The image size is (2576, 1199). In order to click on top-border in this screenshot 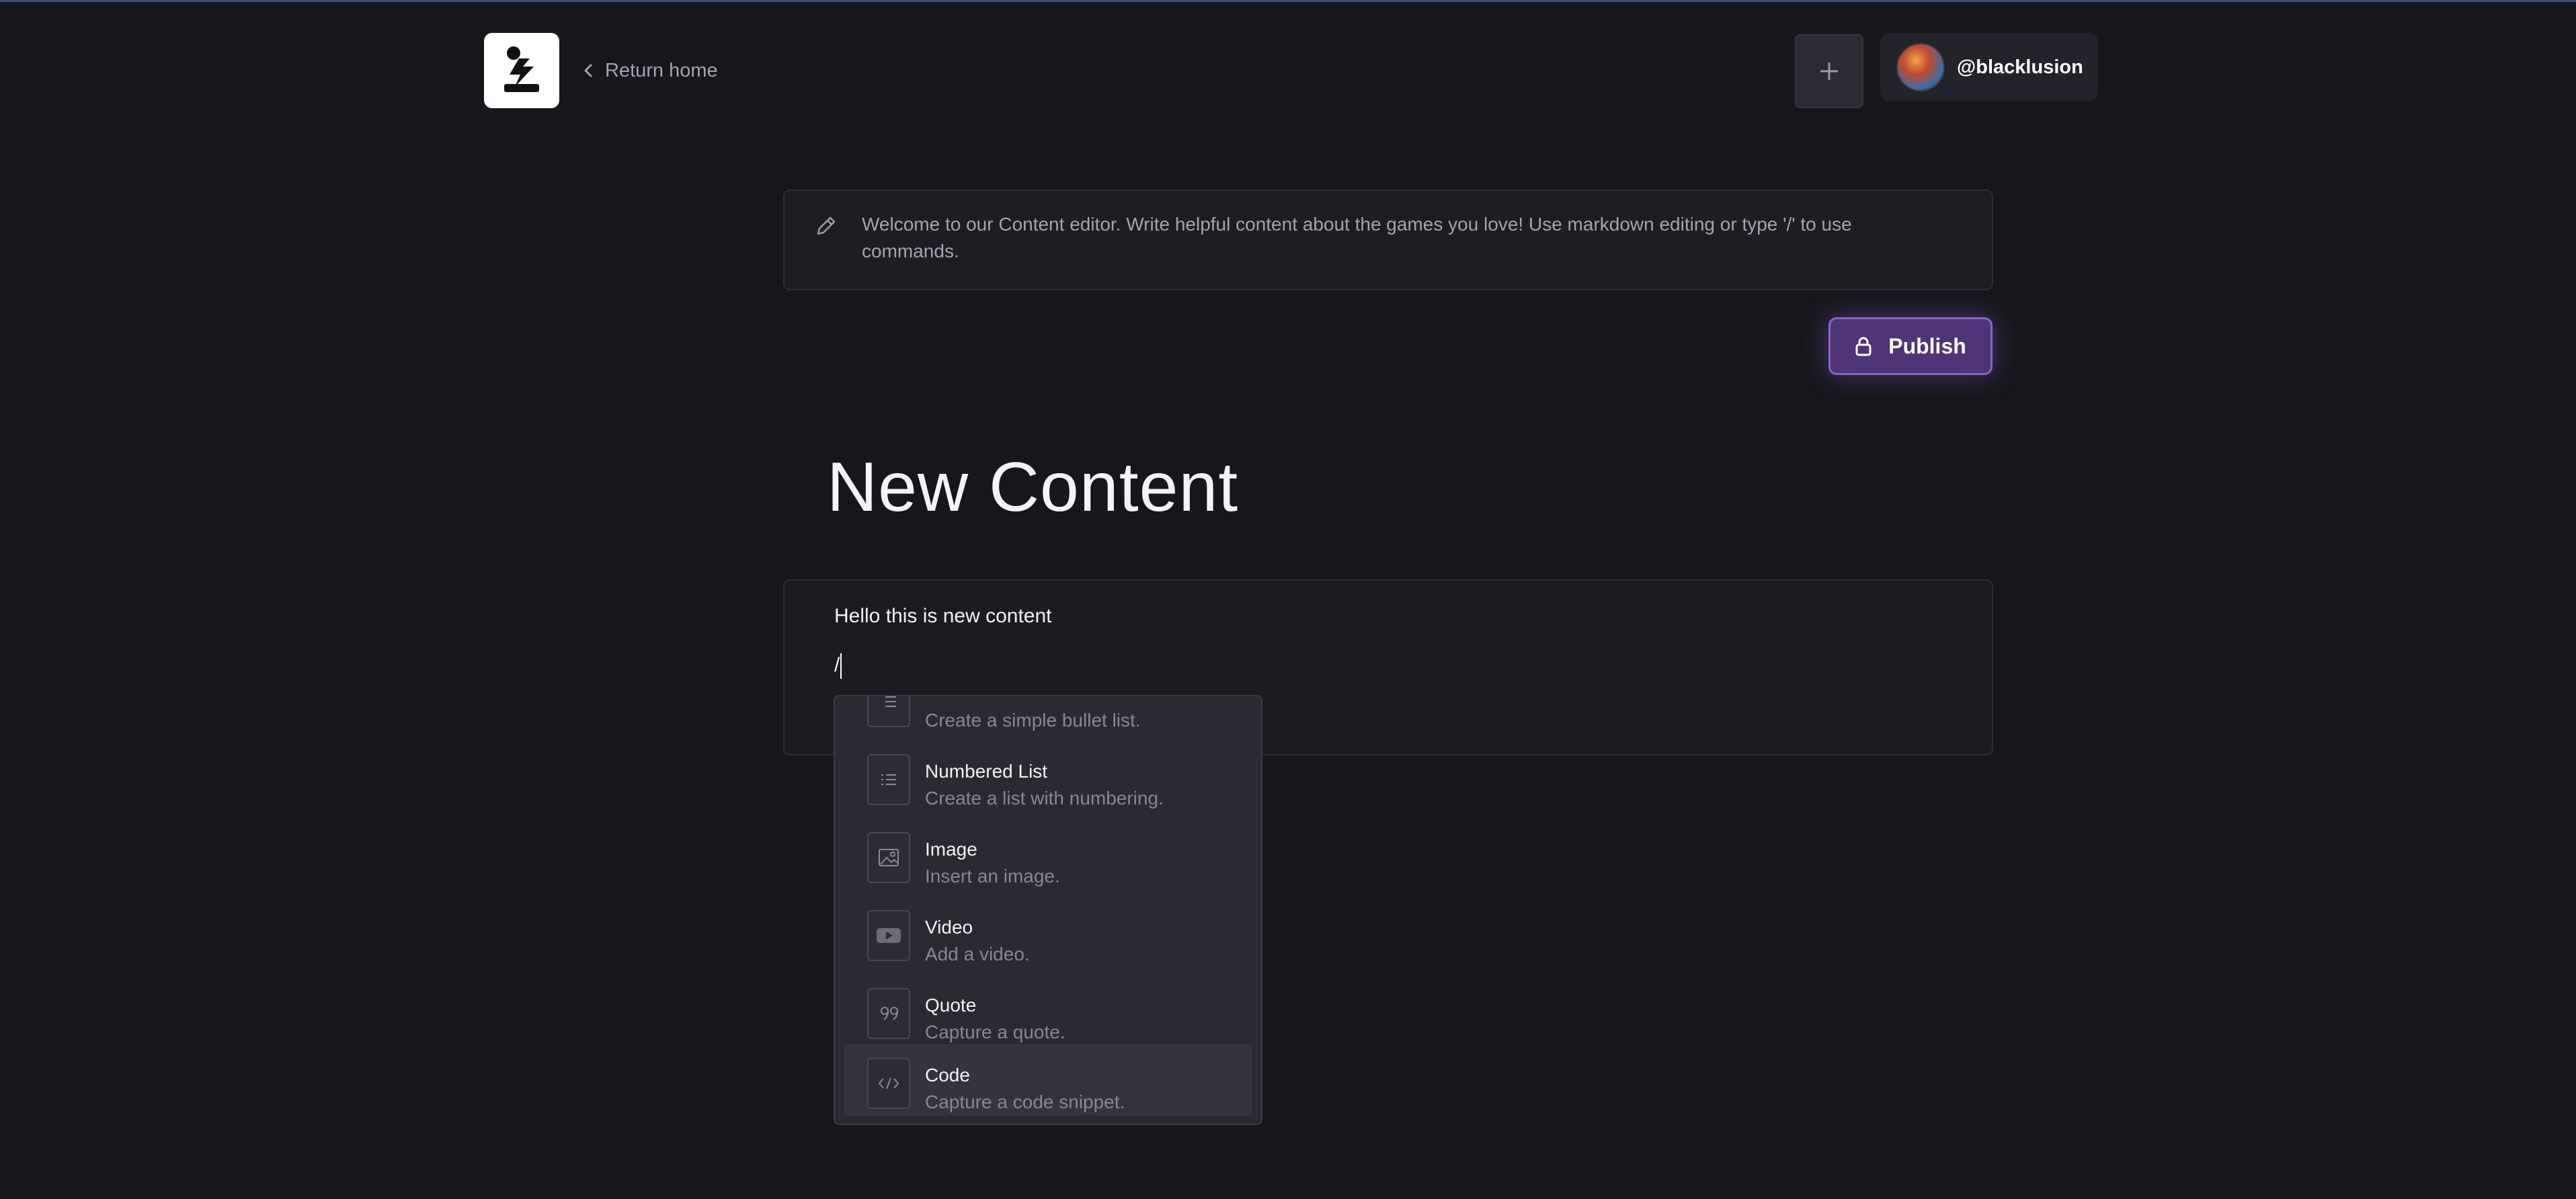, I will do `click(1288, 1)`.